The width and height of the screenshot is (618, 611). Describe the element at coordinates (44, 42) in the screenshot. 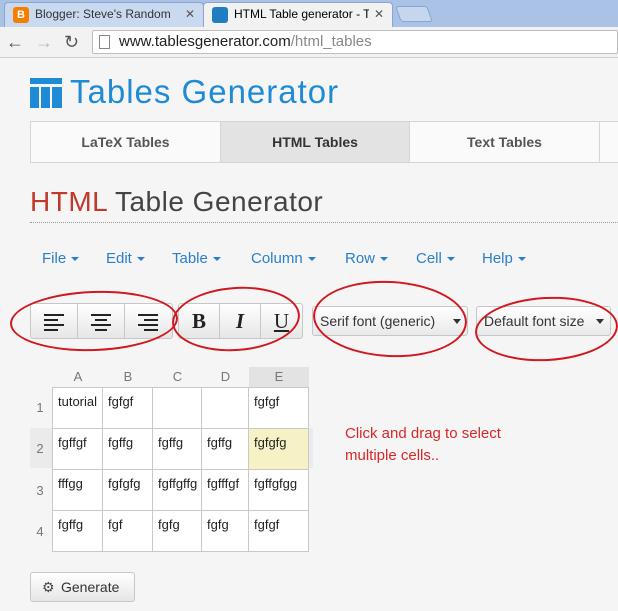

I see `forward-arrow-icon: →` at that location.